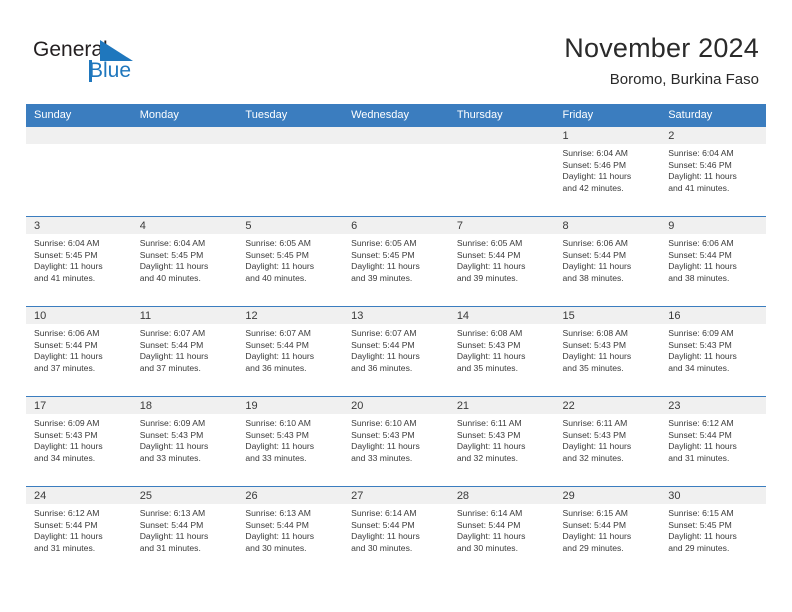 The width and height of the screenshot is (792, 612). What do you see at coordinates (489, 423) in the screenshot?
I see `sunrise-time: Sunrise: 6:11 AM` at bounding box center [489, 423].